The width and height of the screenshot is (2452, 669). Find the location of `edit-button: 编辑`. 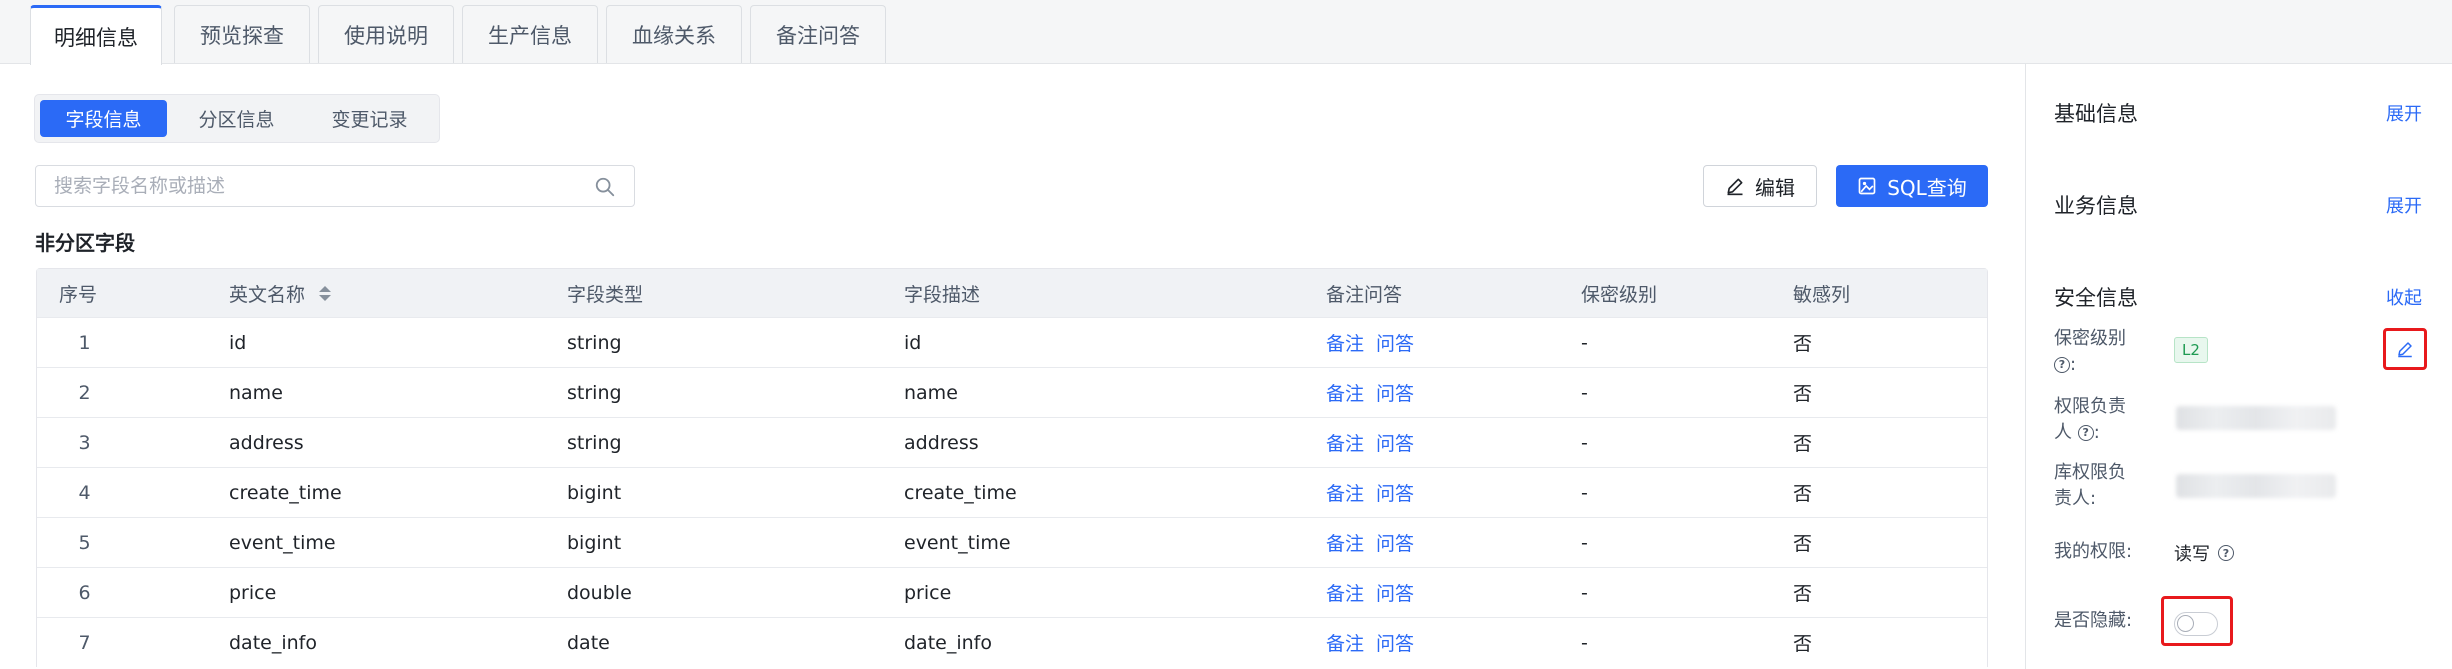

edit-button: 编辑 is located at coordinates (1760, 186).